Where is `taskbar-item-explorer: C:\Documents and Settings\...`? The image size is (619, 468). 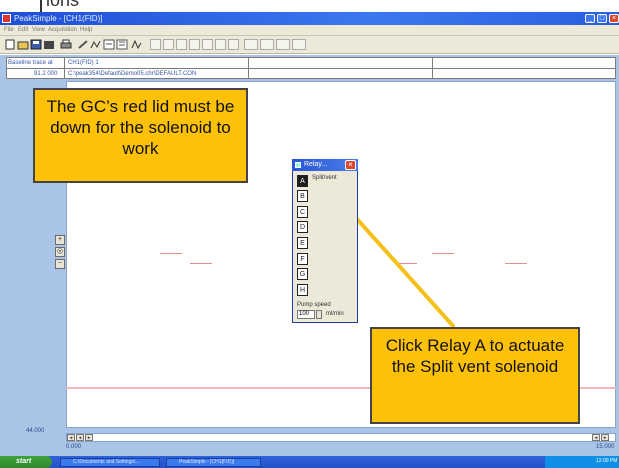
taskbar-item-explorer: C:\Documents and Settings\... is located at coordinates (110, 462).